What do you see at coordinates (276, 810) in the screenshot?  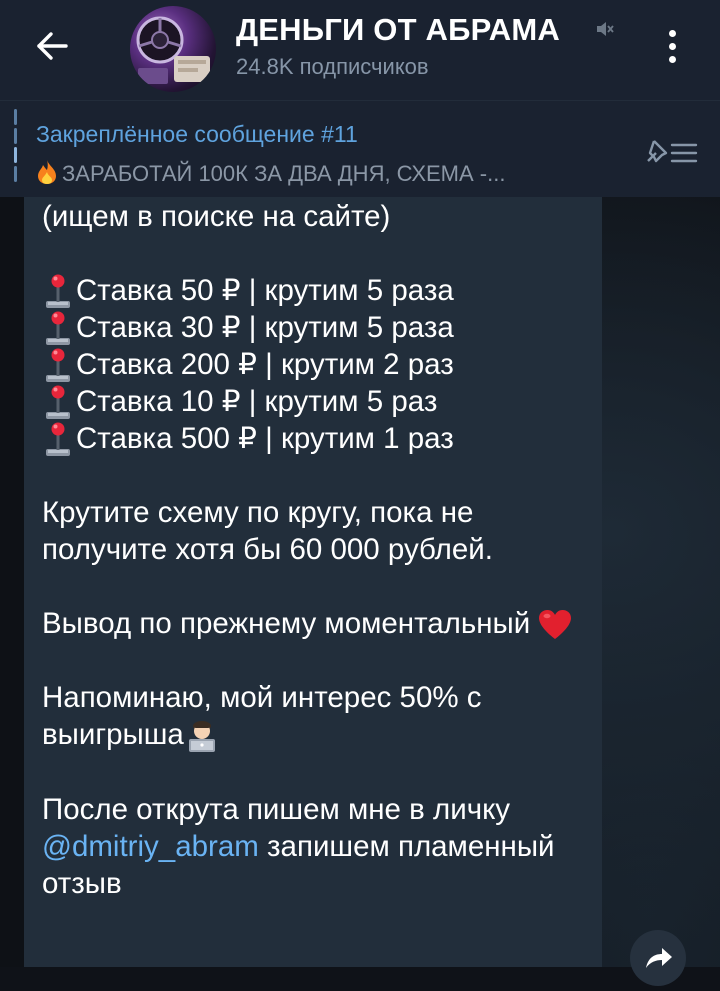 I see `after-text-prefix: После открута пишем мне в личку` at bounding box center [276, 810].